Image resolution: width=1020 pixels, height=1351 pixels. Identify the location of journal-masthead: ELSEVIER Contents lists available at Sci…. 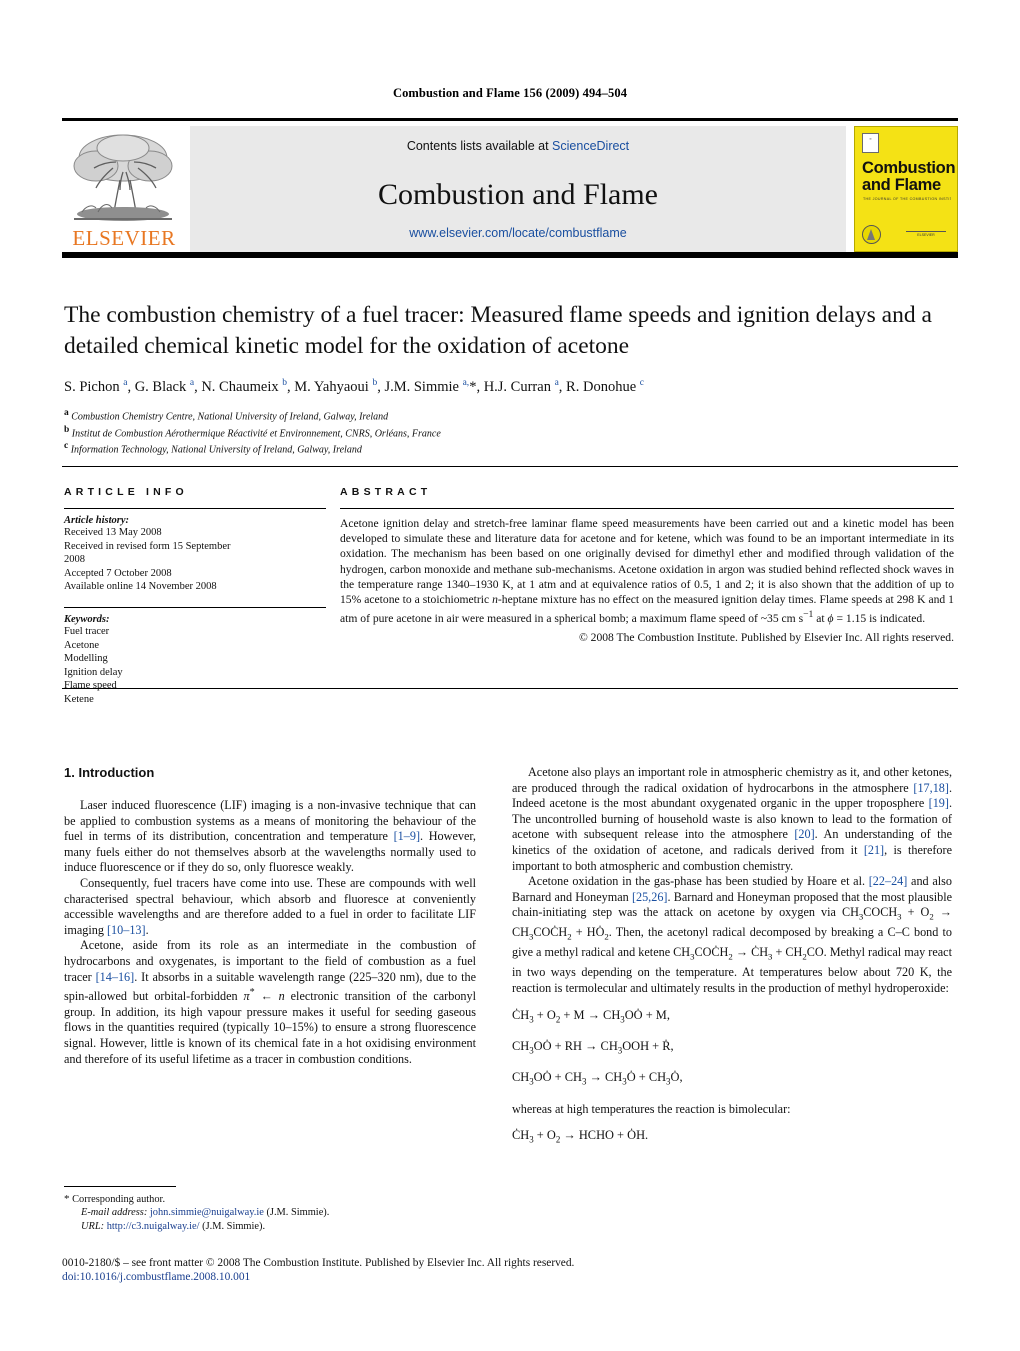
(510, 188).